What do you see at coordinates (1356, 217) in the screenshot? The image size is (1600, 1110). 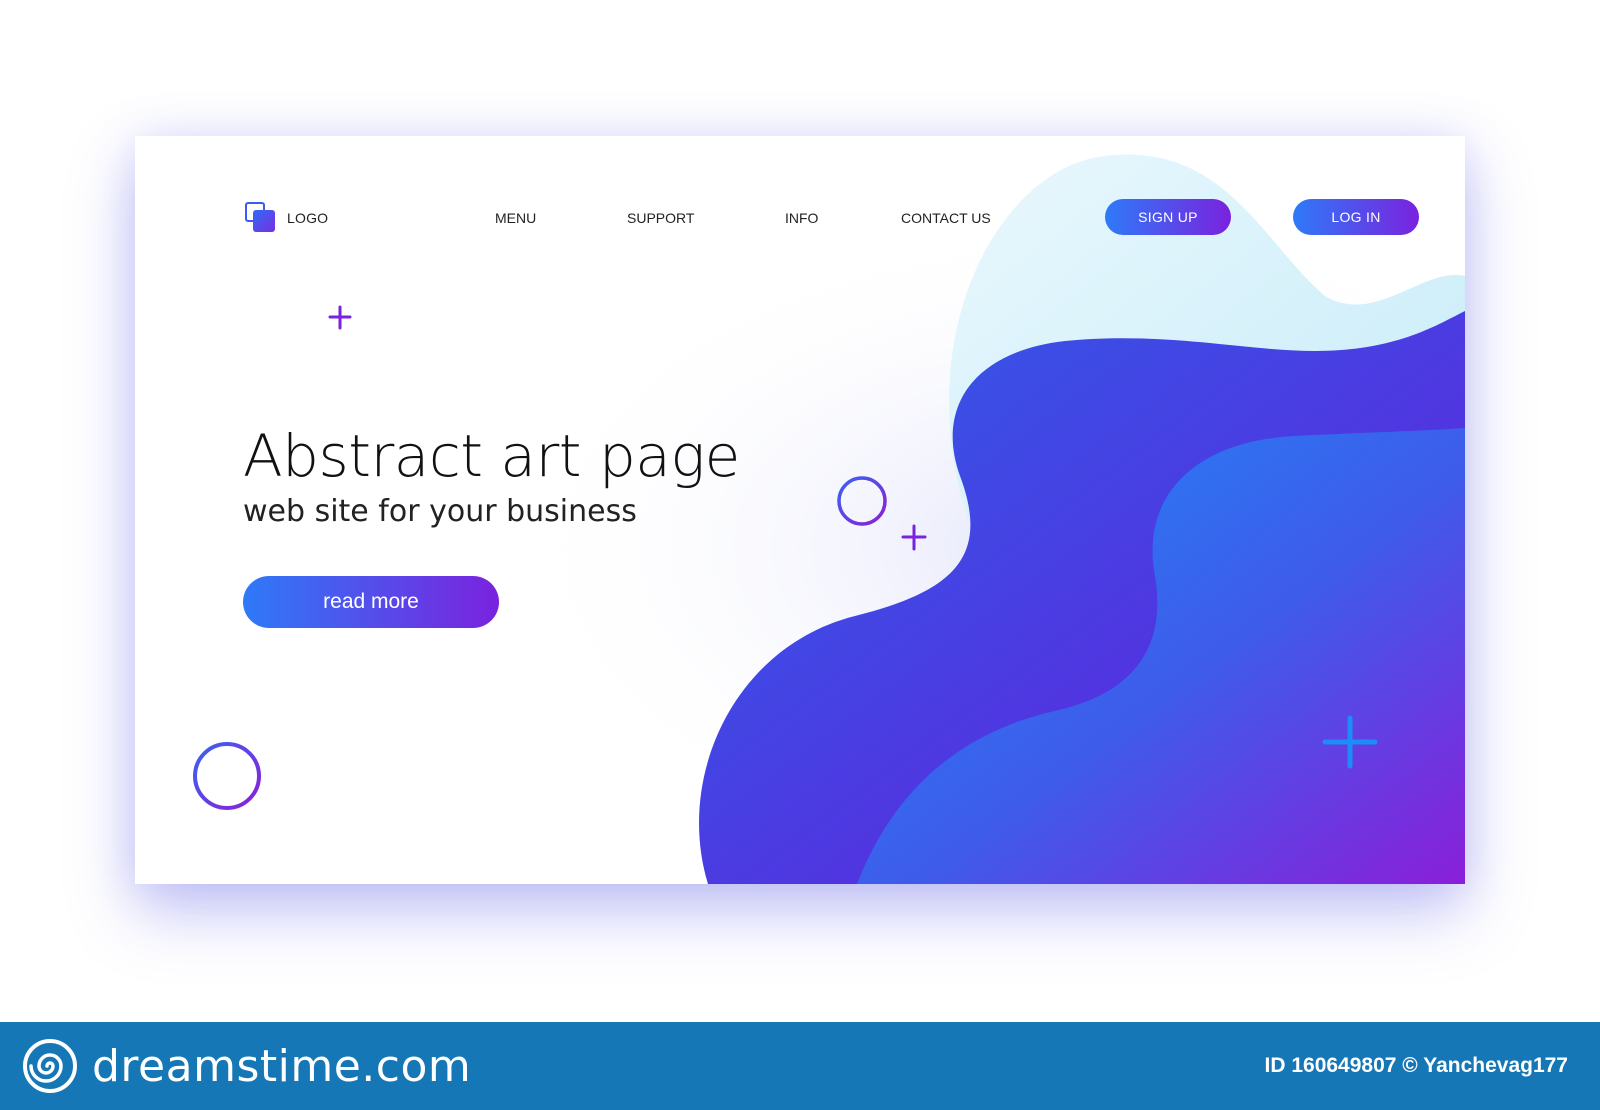 I see `log-in-button: LOG IN` at bounding box center [1356, 217].